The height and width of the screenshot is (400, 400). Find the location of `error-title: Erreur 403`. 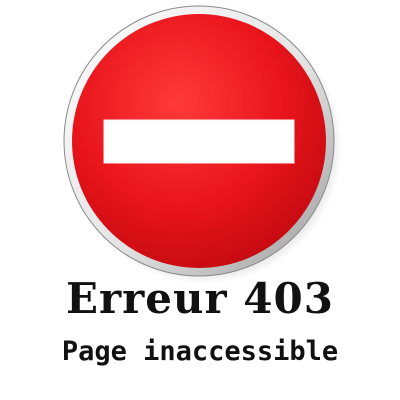

error-title: Erreur 403 is located at coordinates (200, 298).